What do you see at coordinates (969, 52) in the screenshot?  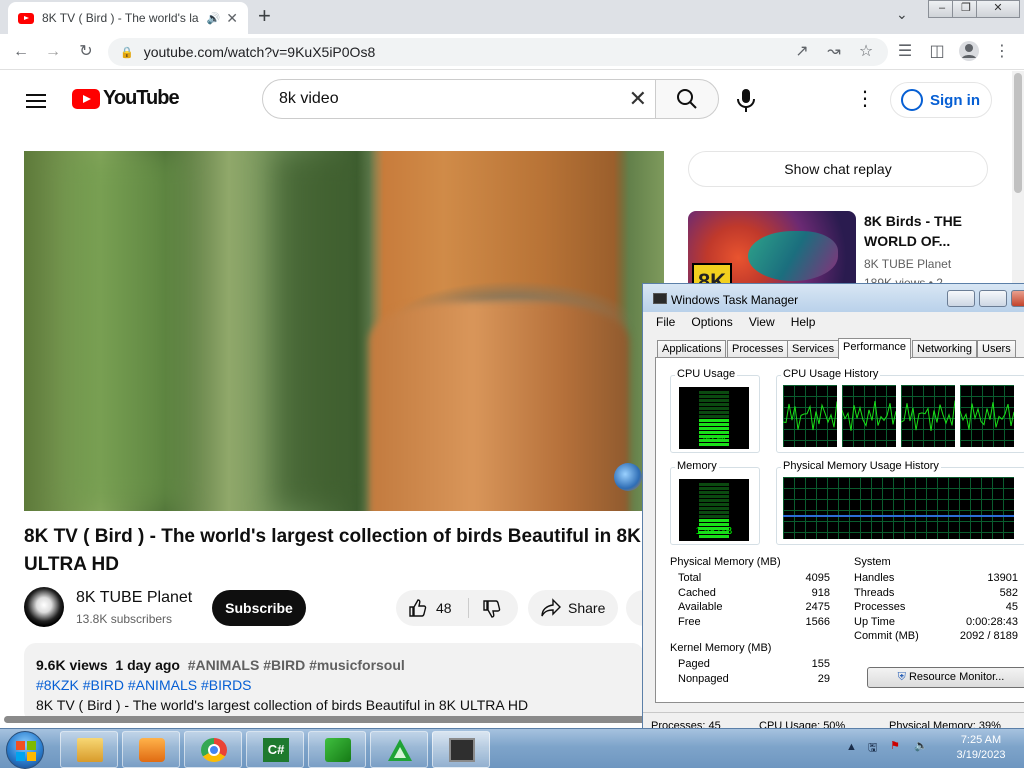 I see `profile-avatar-icon` at bounding box center [969, 52].